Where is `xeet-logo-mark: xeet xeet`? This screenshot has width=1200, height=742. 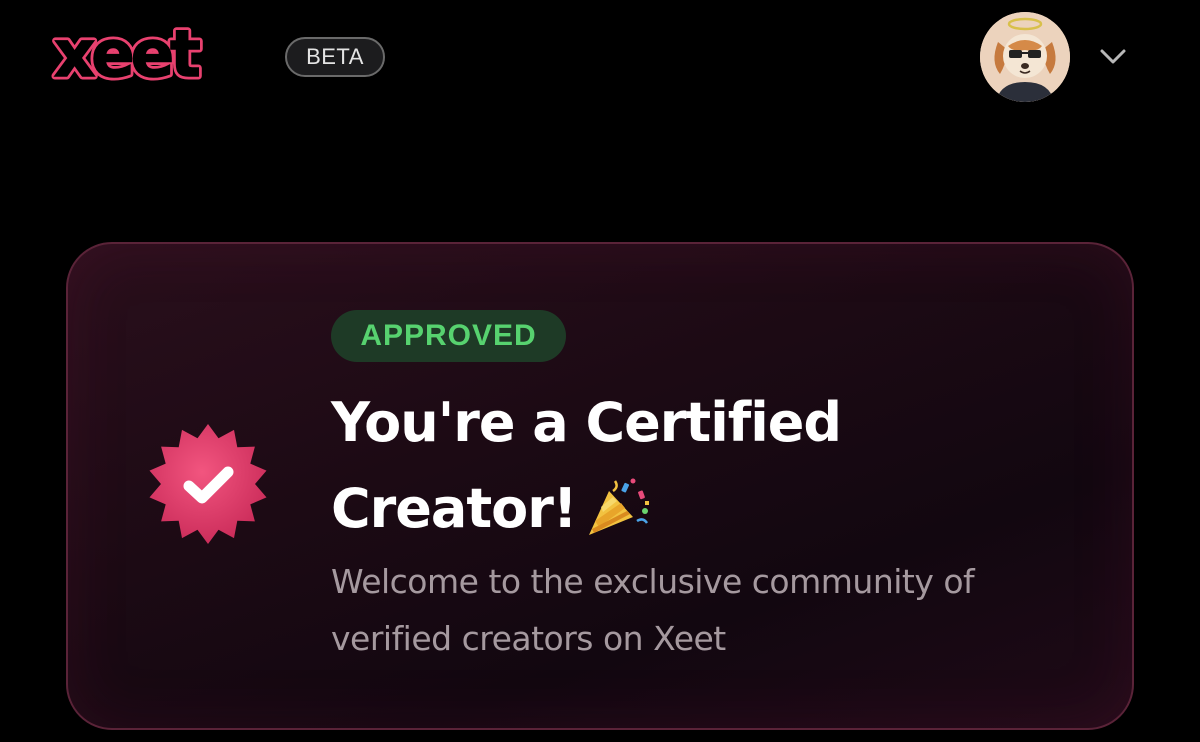
xeet-logo-mark: xeet xeet is located at coordinates (129, 55).